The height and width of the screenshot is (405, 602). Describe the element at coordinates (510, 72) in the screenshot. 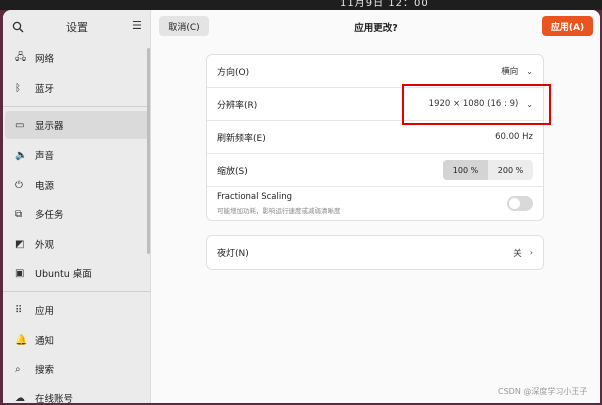

I see `orientation-value: 横向` at that location.